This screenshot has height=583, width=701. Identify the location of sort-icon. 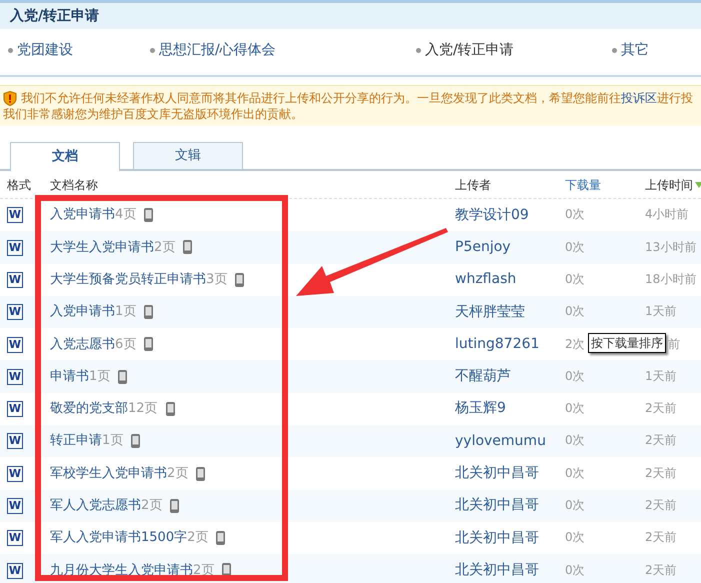
(698, 184).